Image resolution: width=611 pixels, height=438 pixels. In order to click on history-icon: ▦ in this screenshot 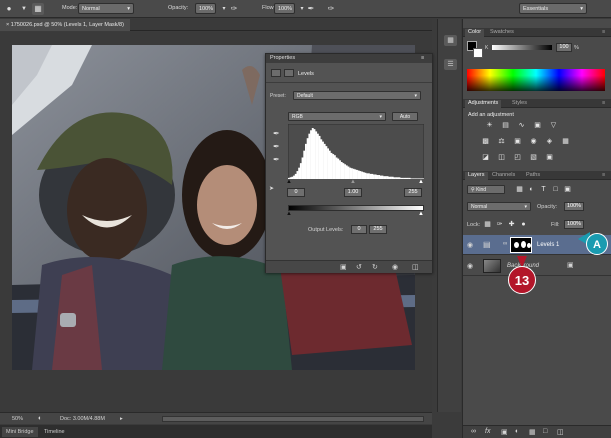, I will do `click(450, 40)`.